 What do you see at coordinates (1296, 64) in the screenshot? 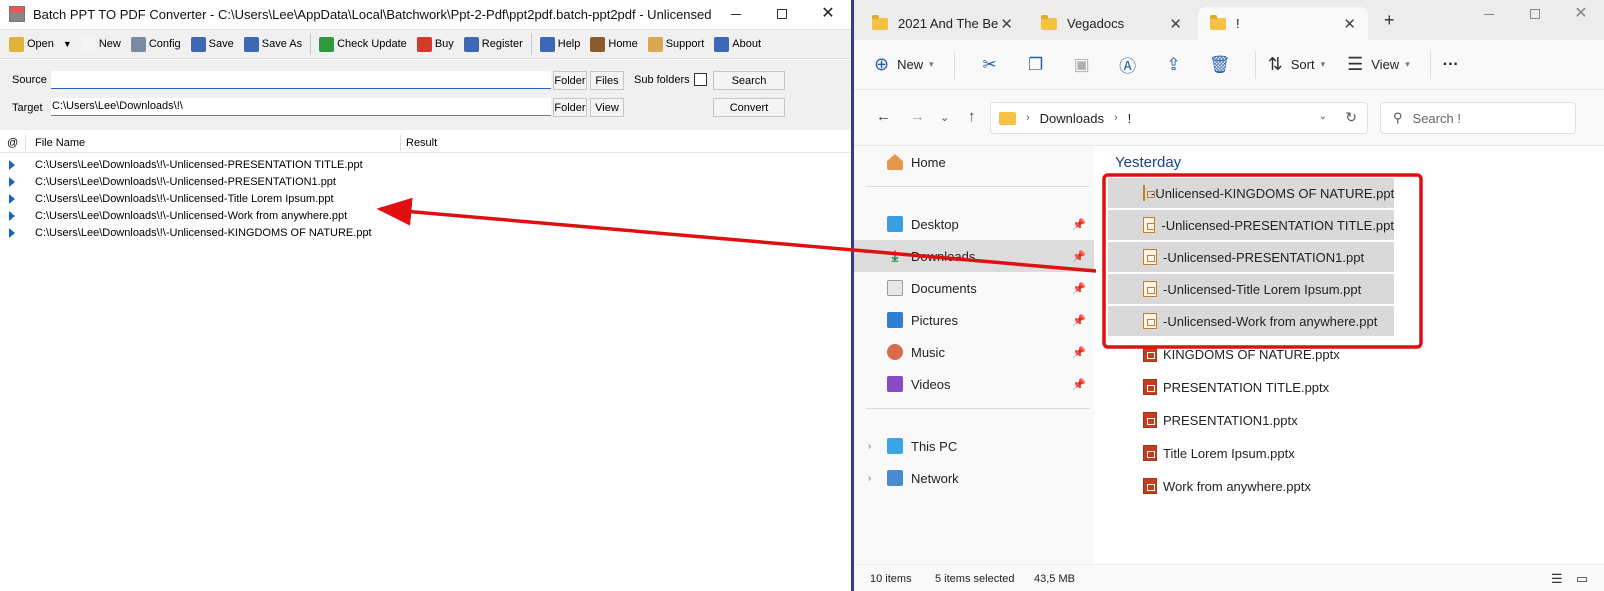
I see `sort-button: ⇅ Sort ▾` at bounding box center [1296, 64].